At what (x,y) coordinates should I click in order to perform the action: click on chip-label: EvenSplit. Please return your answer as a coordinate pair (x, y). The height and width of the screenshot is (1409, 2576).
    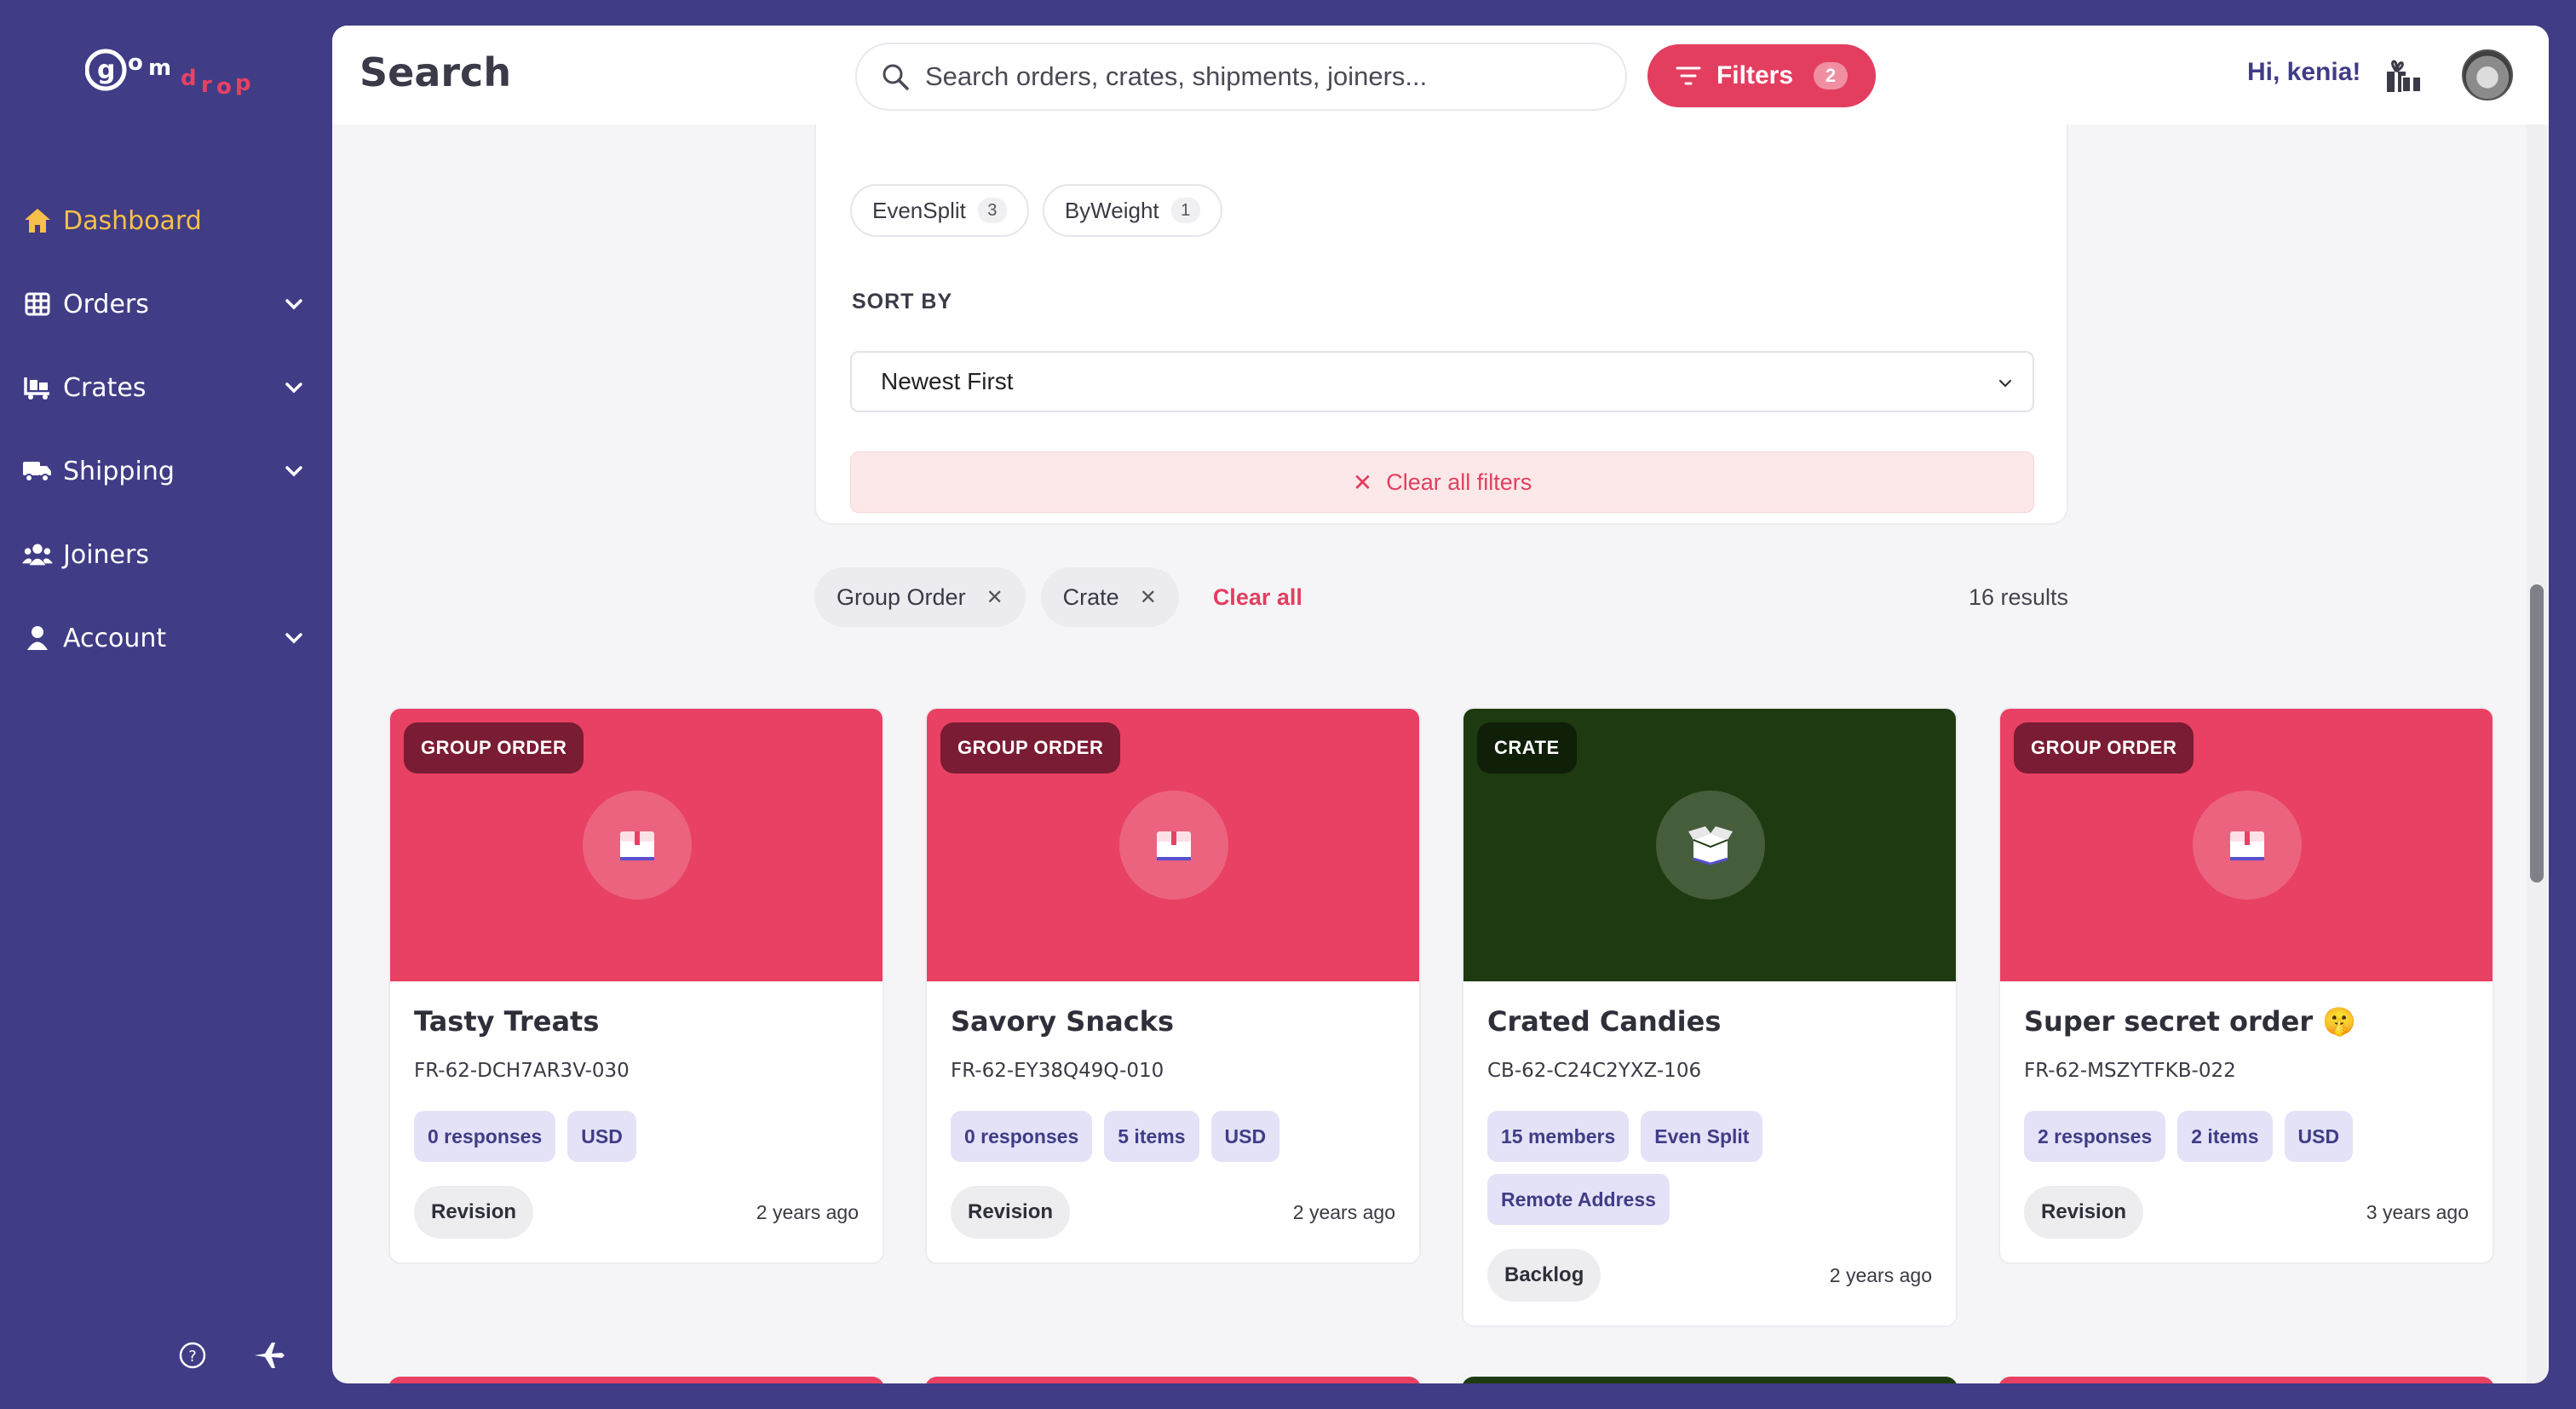
    Looking at the image, I should click on (919, 210).